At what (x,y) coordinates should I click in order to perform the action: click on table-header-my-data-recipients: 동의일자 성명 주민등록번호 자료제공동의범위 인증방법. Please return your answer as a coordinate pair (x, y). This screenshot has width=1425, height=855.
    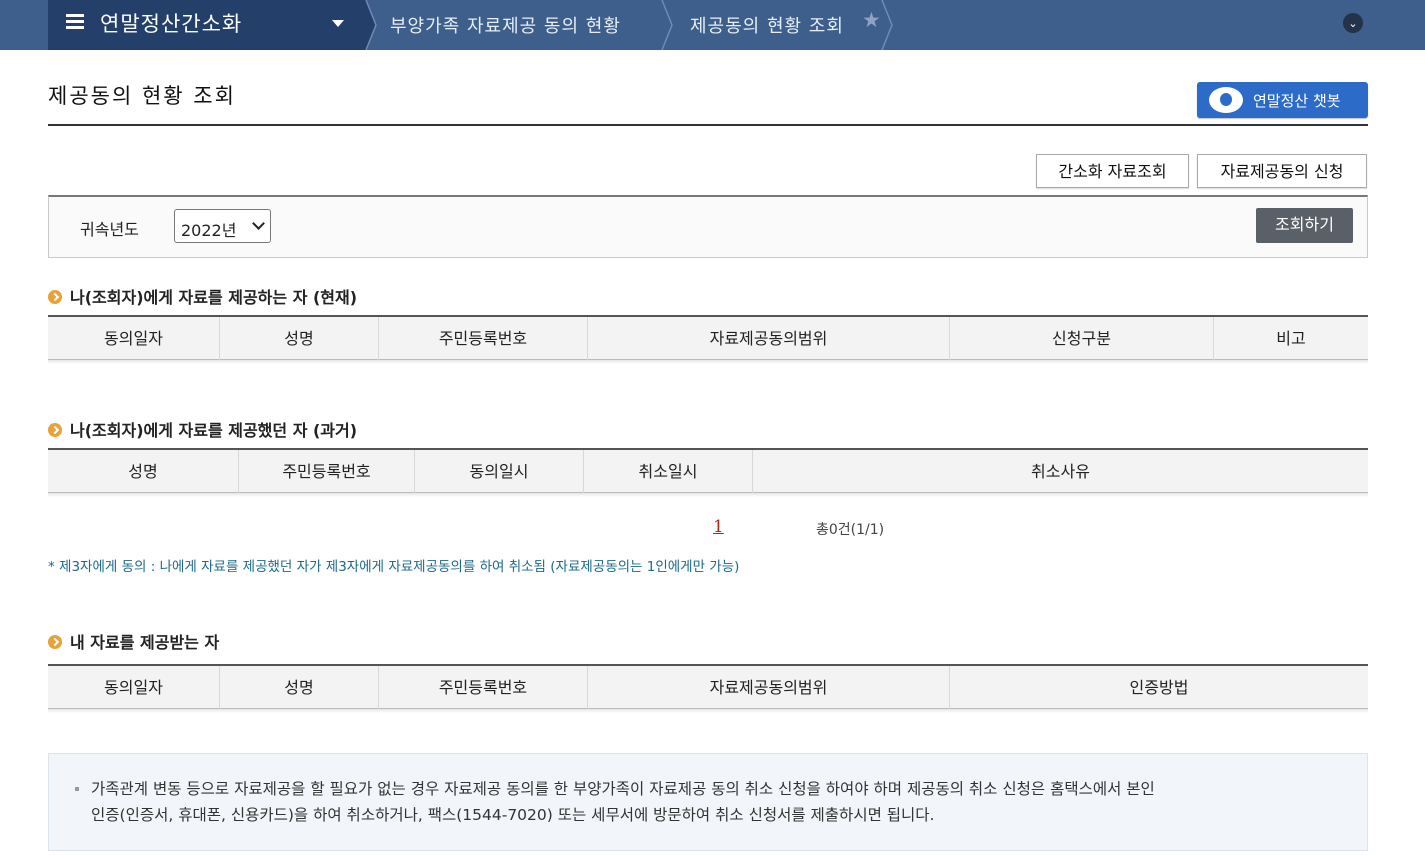
    Looking at the image, I should click on (708, 686).